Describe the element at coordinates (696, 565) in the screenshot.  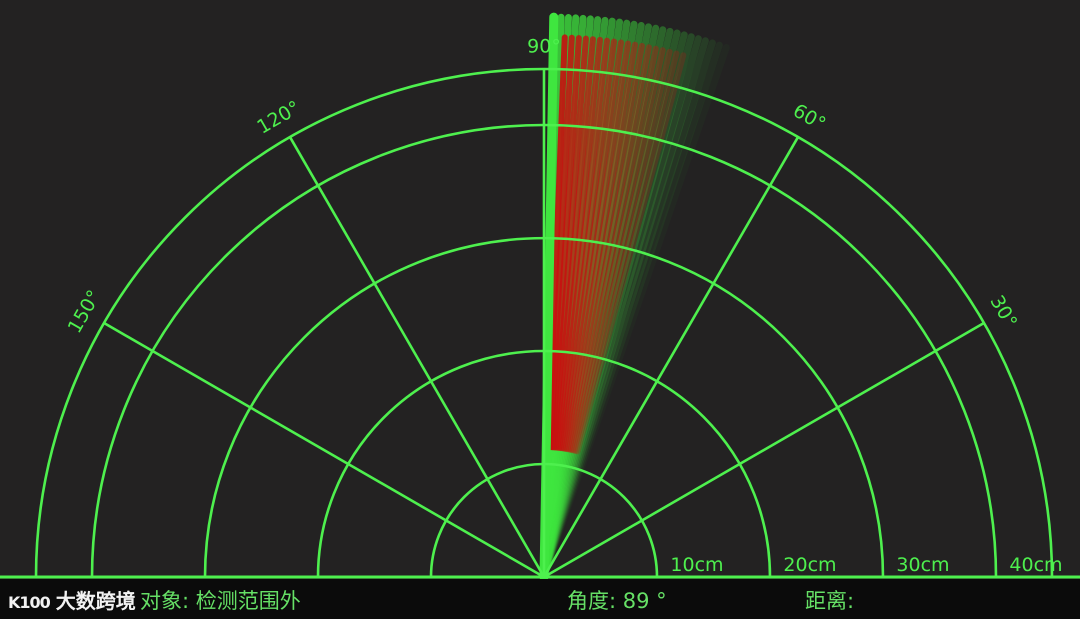
I see `distance-label: 10cm` at that location.